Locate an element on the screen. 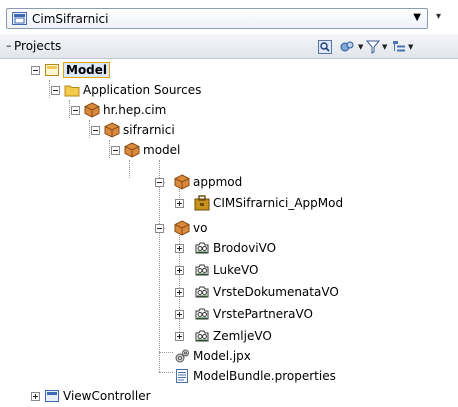  properties-file-icon is located at coordinates (182, 376).